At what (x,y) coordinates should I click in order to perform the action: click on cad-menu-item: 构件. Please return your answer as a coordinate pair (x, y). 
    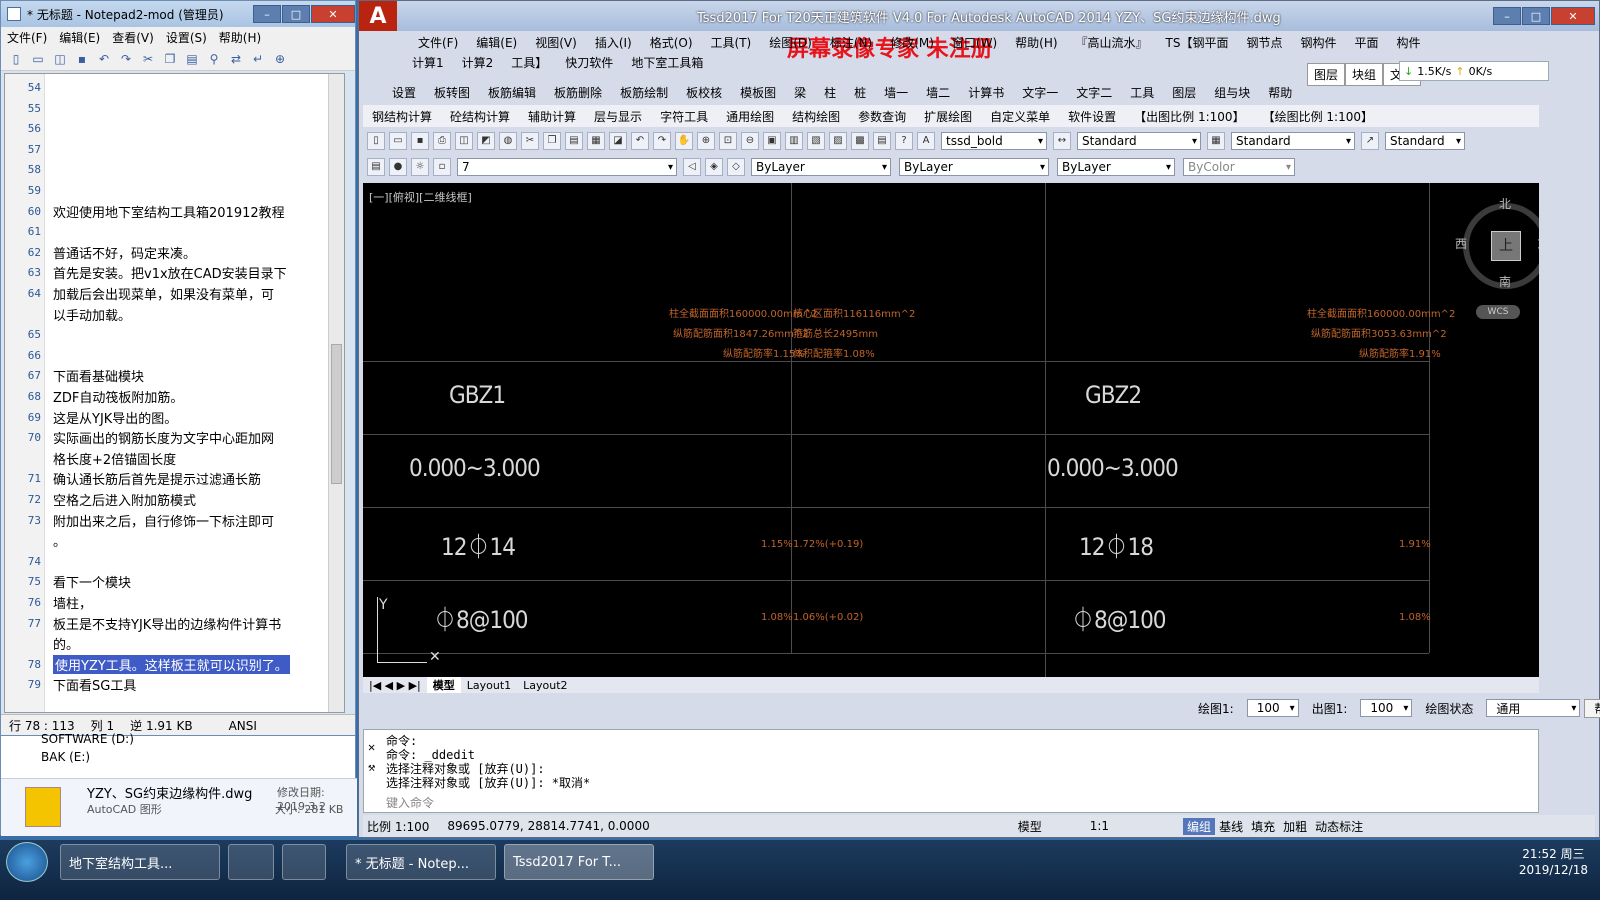
    Looking at the image, I should click on (1409, 42).